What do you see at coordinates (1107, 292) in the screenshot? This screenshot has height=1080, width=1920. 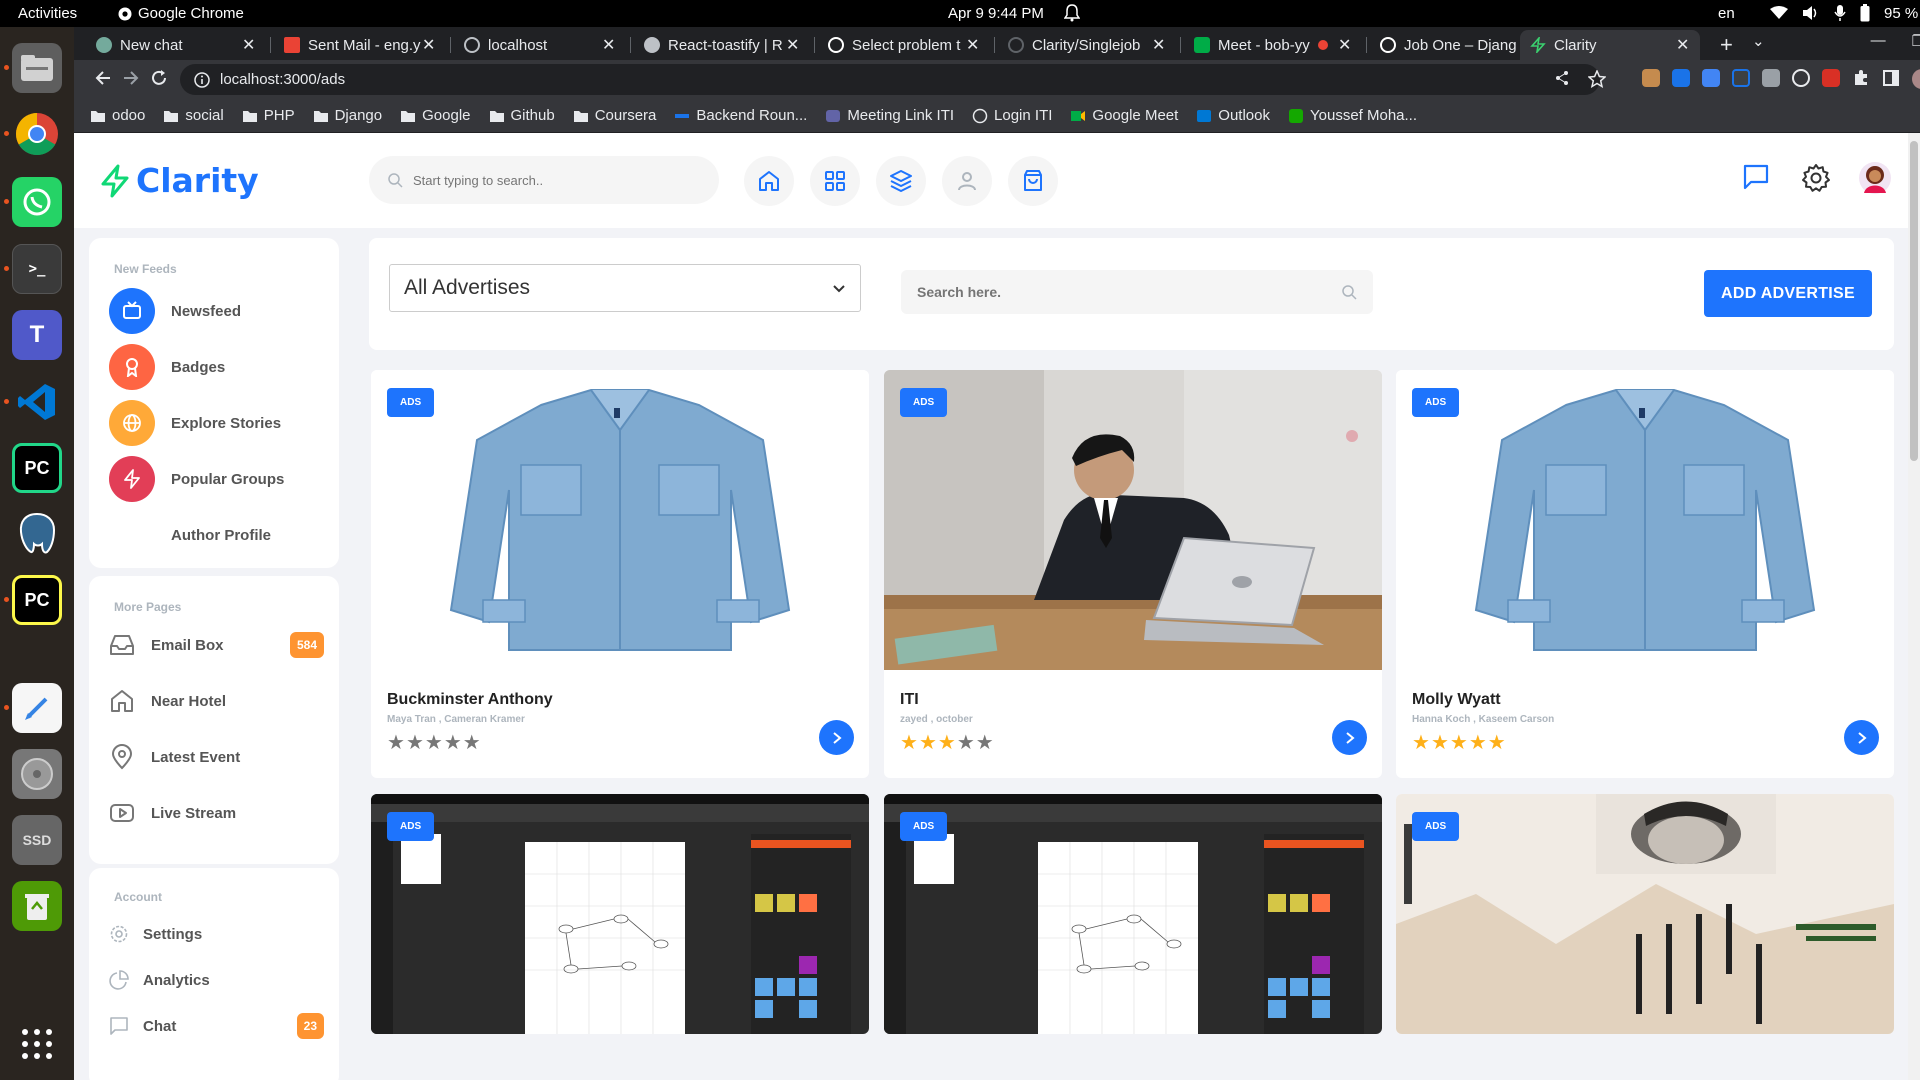 I see `ads-search-input` at bounding box center [1107, 292].